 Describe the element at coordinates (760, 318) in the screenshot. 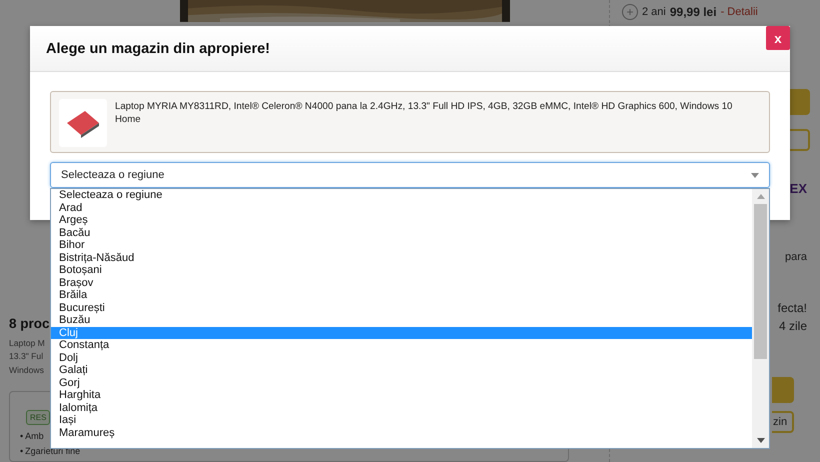

I see `scrollbar` at that location.